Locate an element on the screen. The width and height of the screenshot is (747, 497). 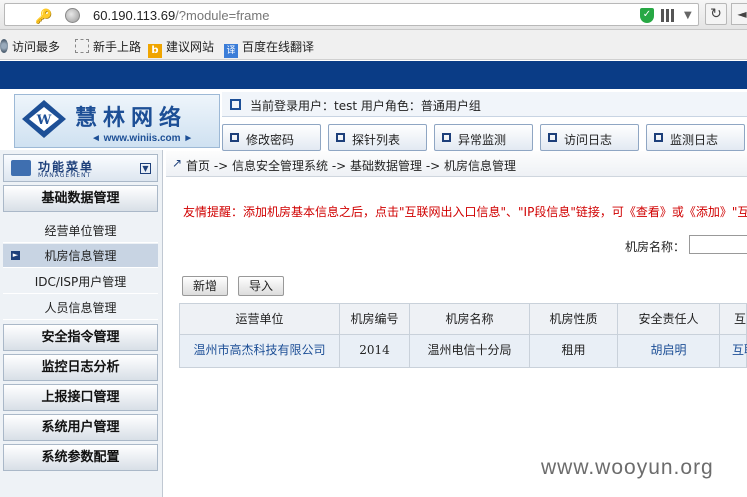
column-header: 运营单位 is located at coordinates (260, 319).